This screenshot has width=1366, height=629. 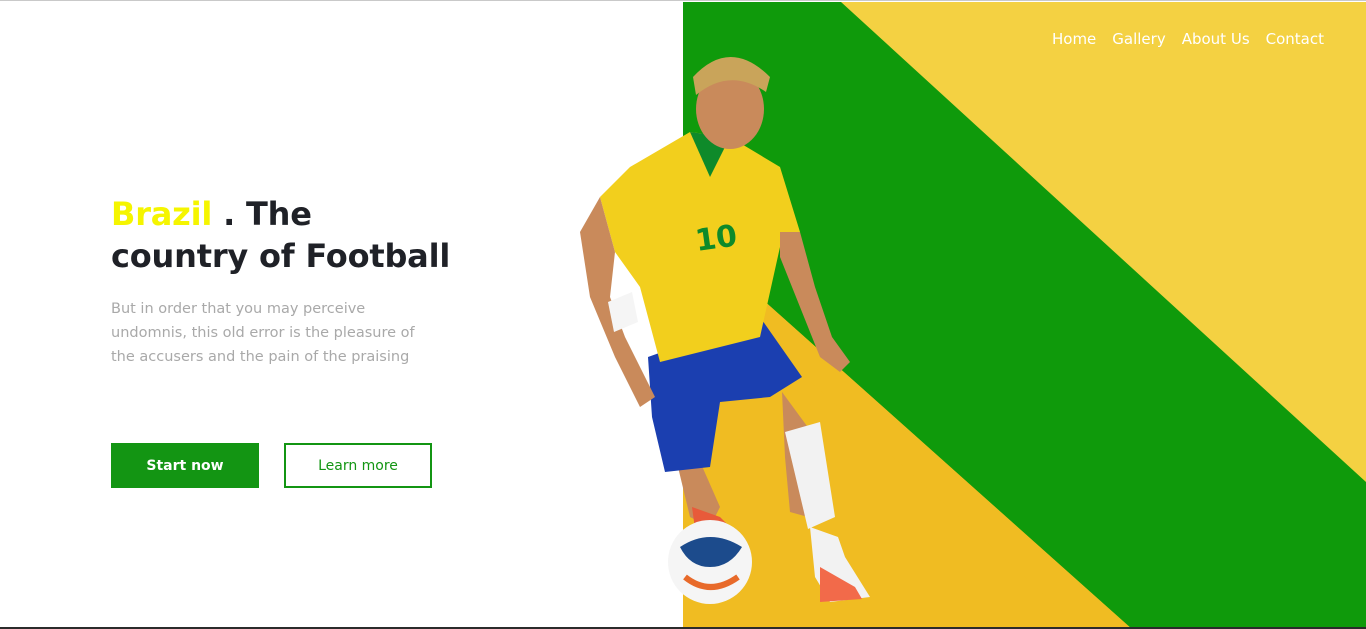 I want to click on main-nav: Home Gallery About Us Contact, so click(x=1188, y=39).